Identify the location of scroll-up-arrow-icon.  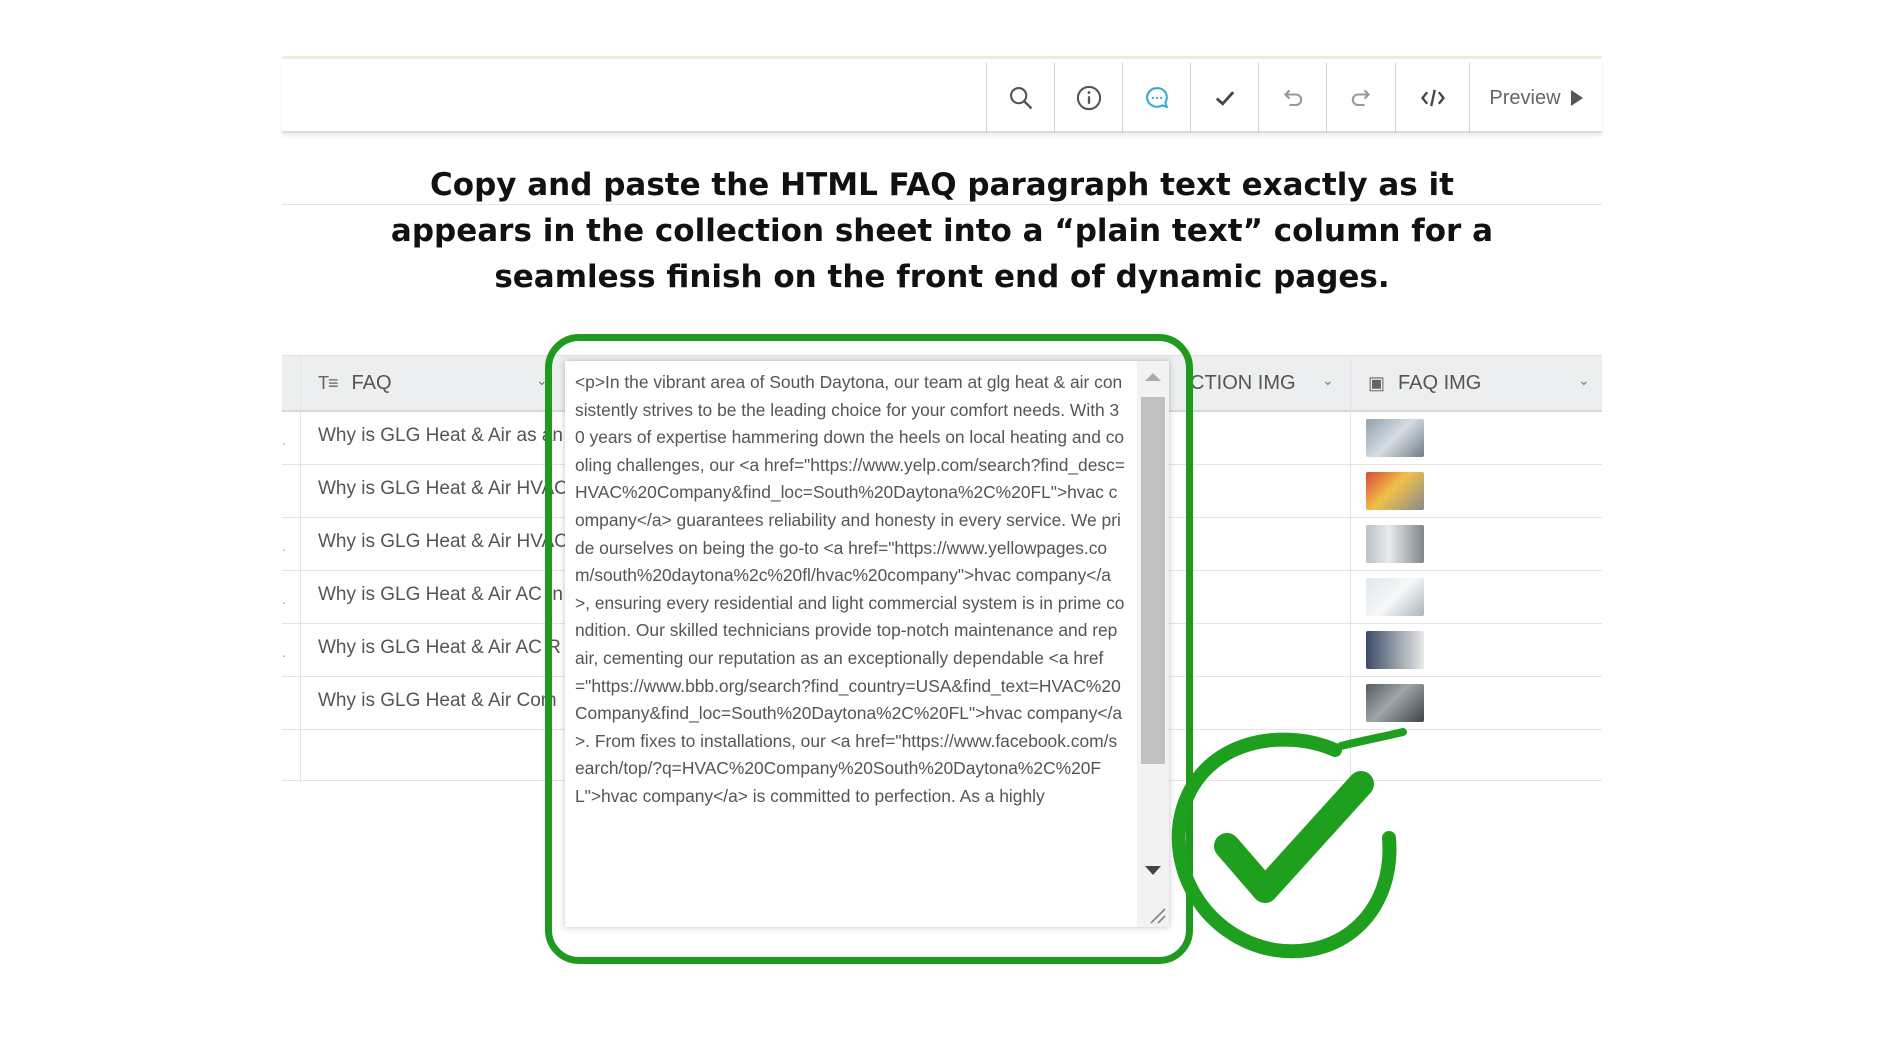
(1153, 377).